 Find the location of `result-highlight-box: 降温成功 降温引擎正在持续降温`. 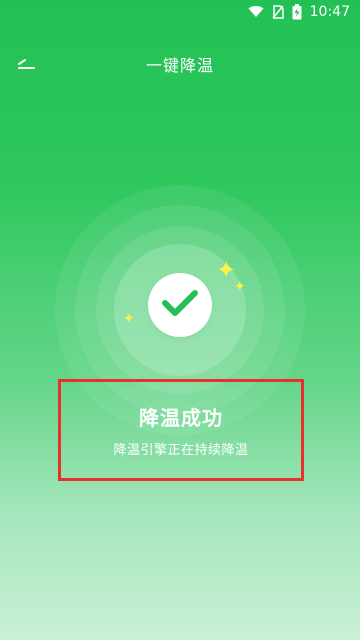

result-highlight-box: 降温成功 降温引擎正在持续降温 is located at coordinates (181, 430).